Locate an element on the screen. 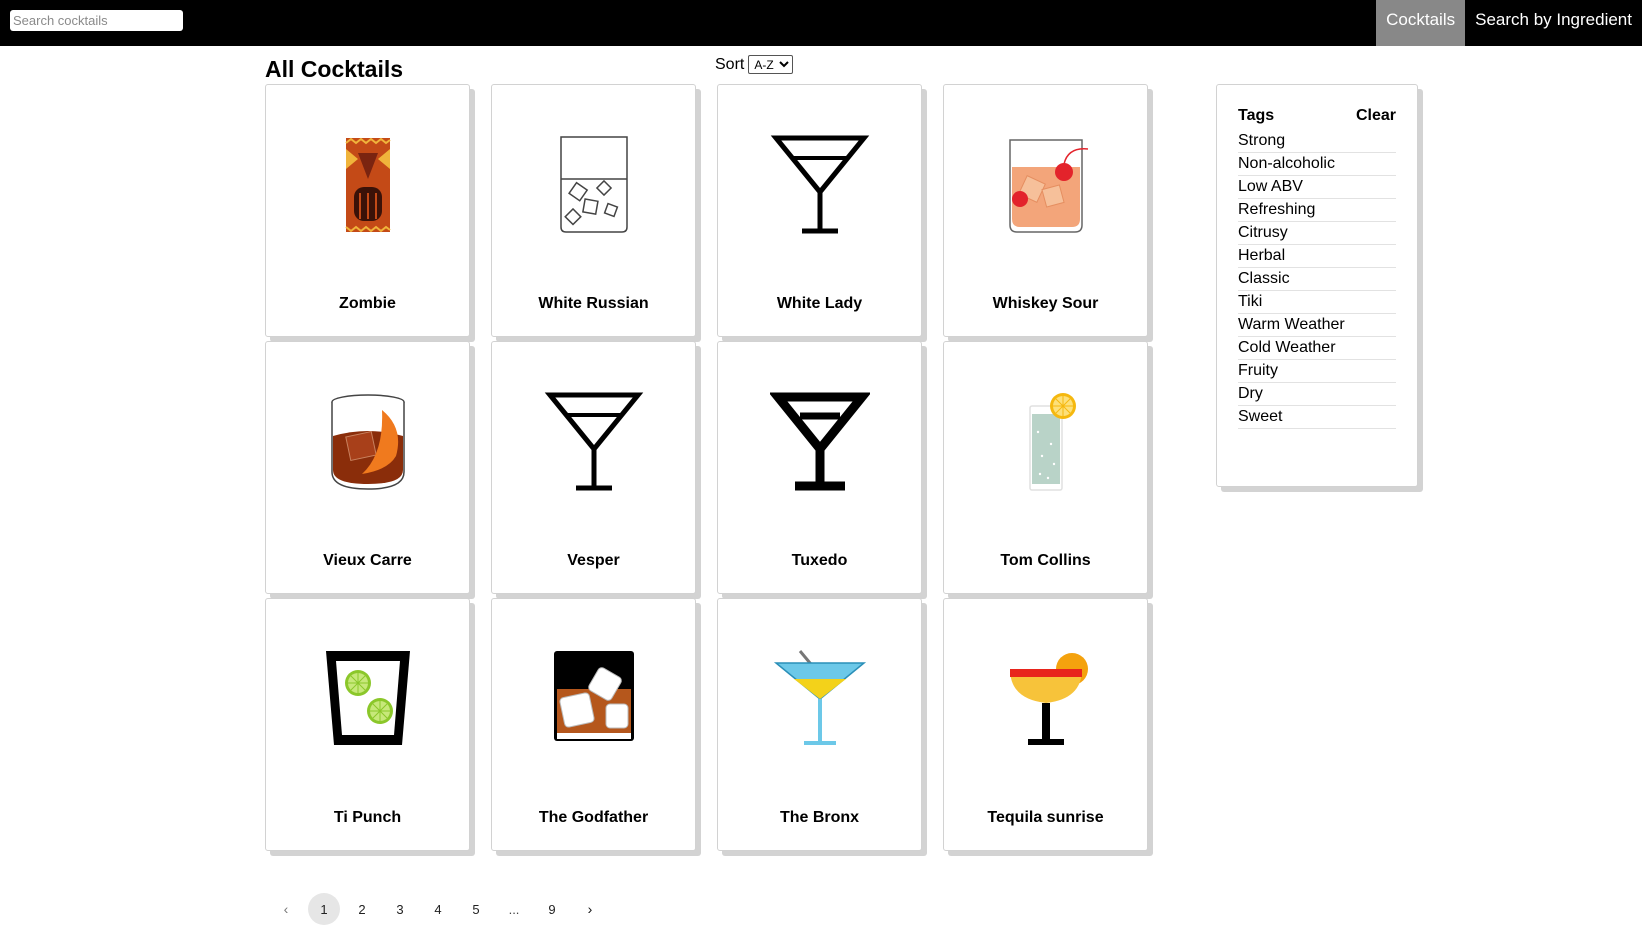  cocktail-card: Zombie is located at coordinates (367, 210).